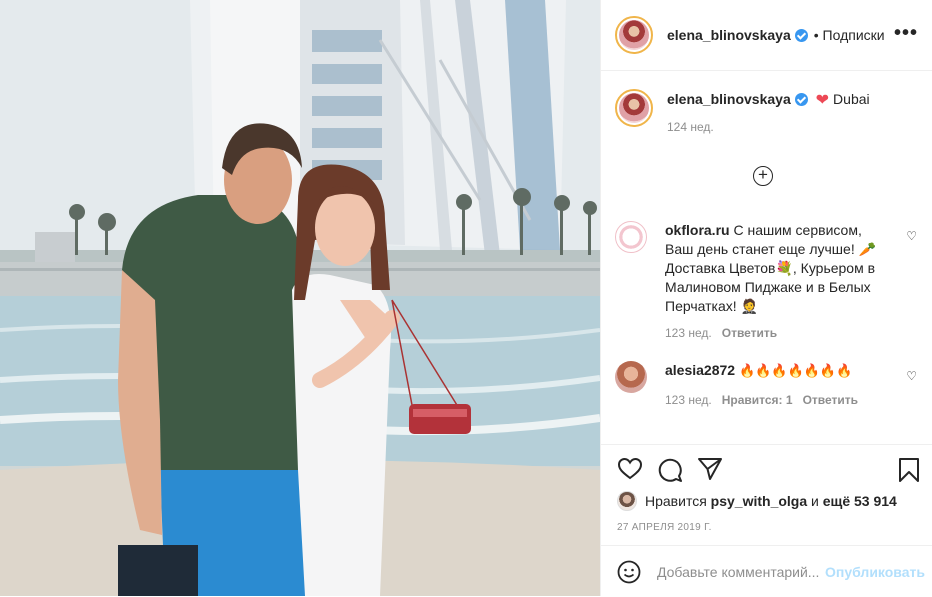 This screenshot has width=932, height=597. What do you see at coordinates (815, 501) in the screenshot?
I see `likes-and: и` at bounding box center [815, 501].